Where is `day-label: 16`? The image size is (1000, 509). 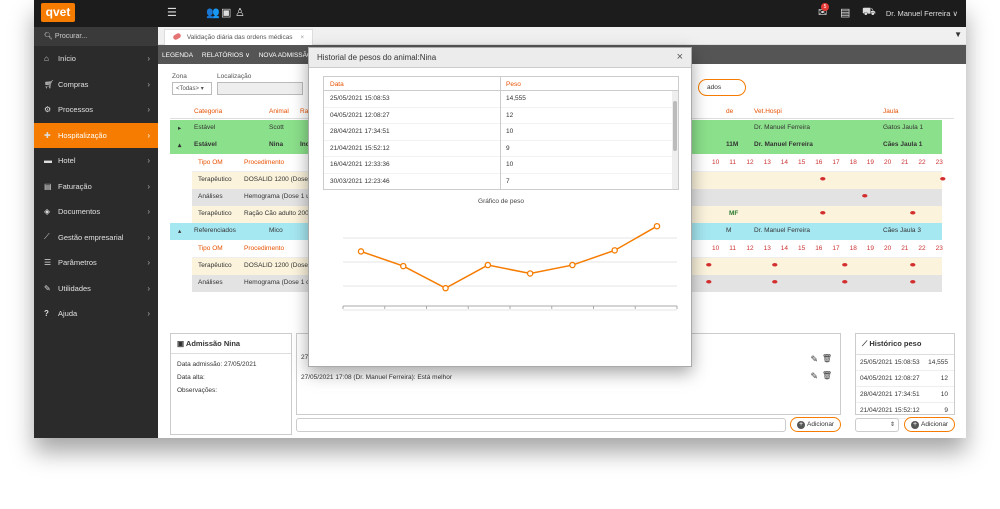 day-label: 16 is located at coordinates (819, 162).